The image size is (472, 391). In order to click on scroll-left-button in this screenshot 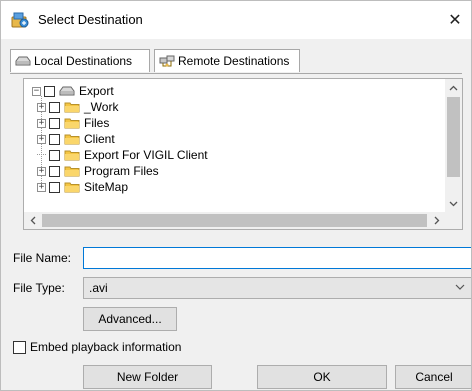, I will do `click(32, 220)`.